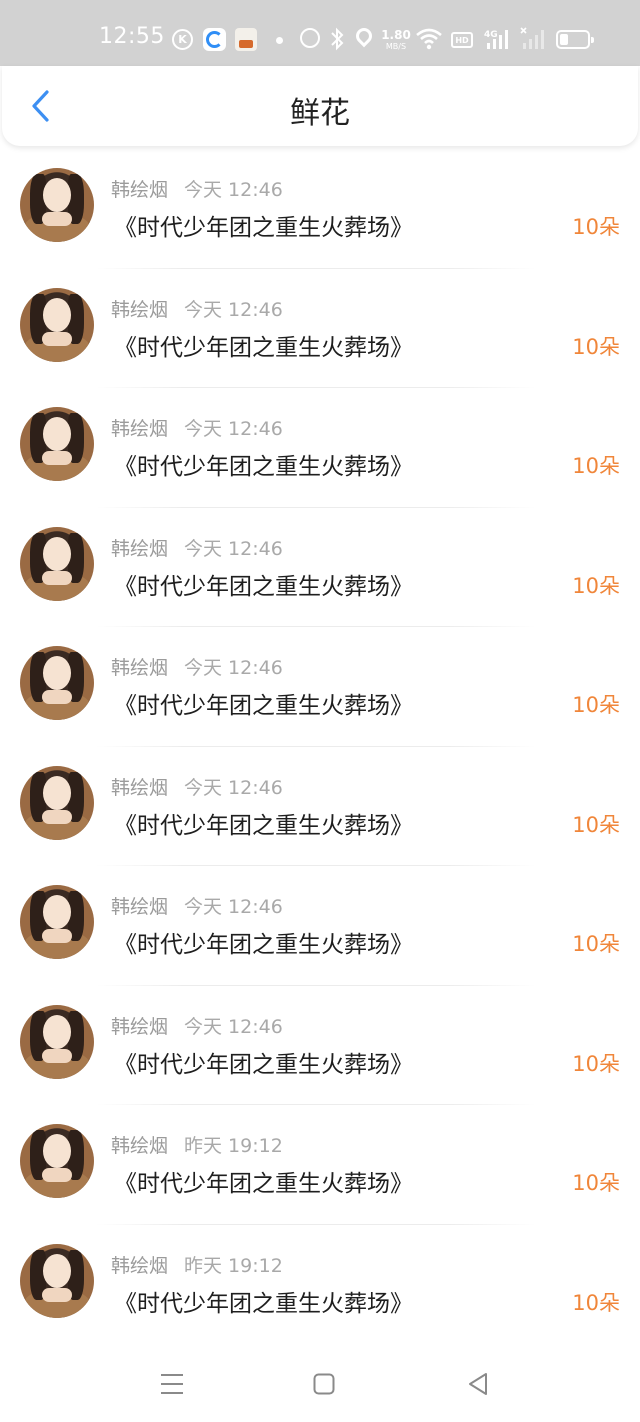  Describe the element at coordinates (396, 35) in the screenshot. I see `net-speed-value: 1.80` at that location.